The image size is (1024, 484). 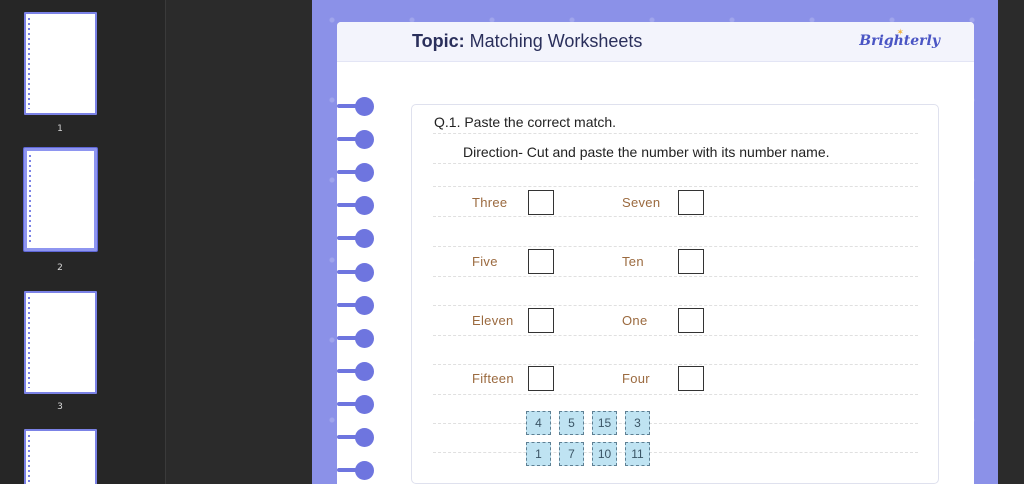 What do you see at coordinates (493, 378) in the screenshot?
I see `word-label: Fifteen` at bounding box center [493, 378].